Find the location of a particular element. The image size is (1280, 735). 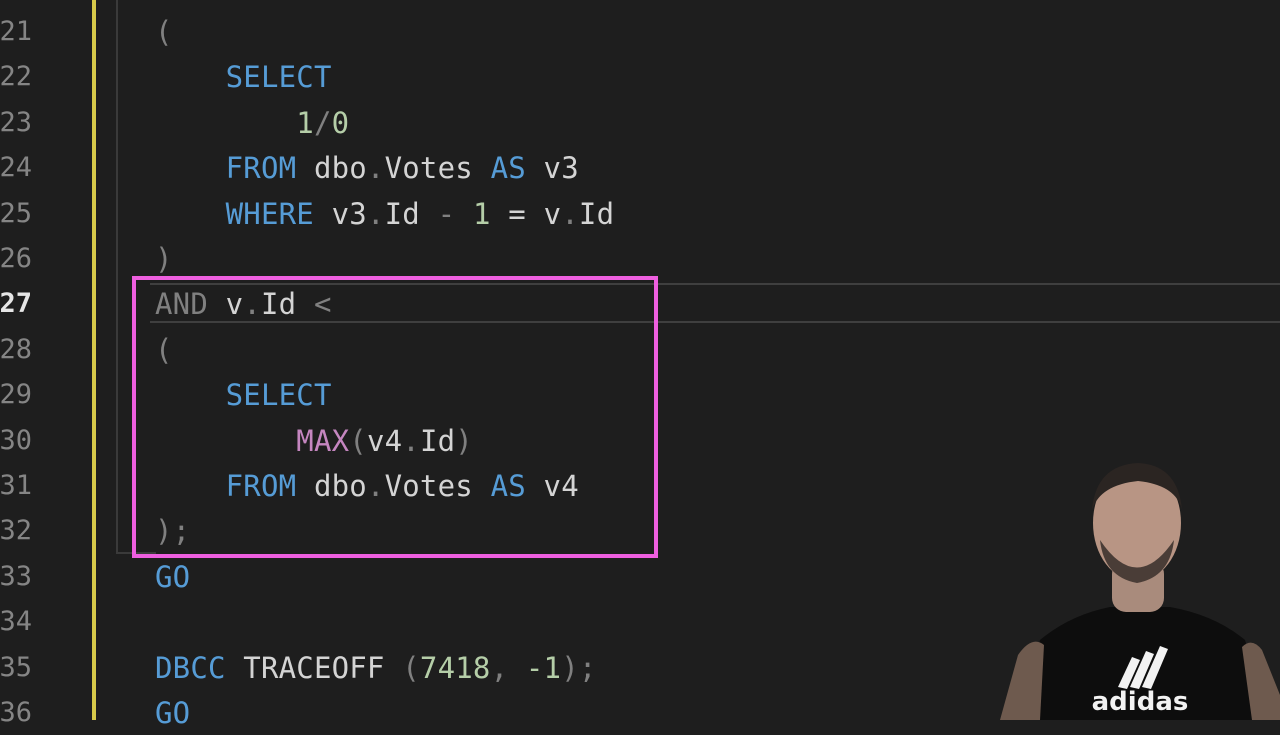

code-token: ) is located at coordinates (164, 259).